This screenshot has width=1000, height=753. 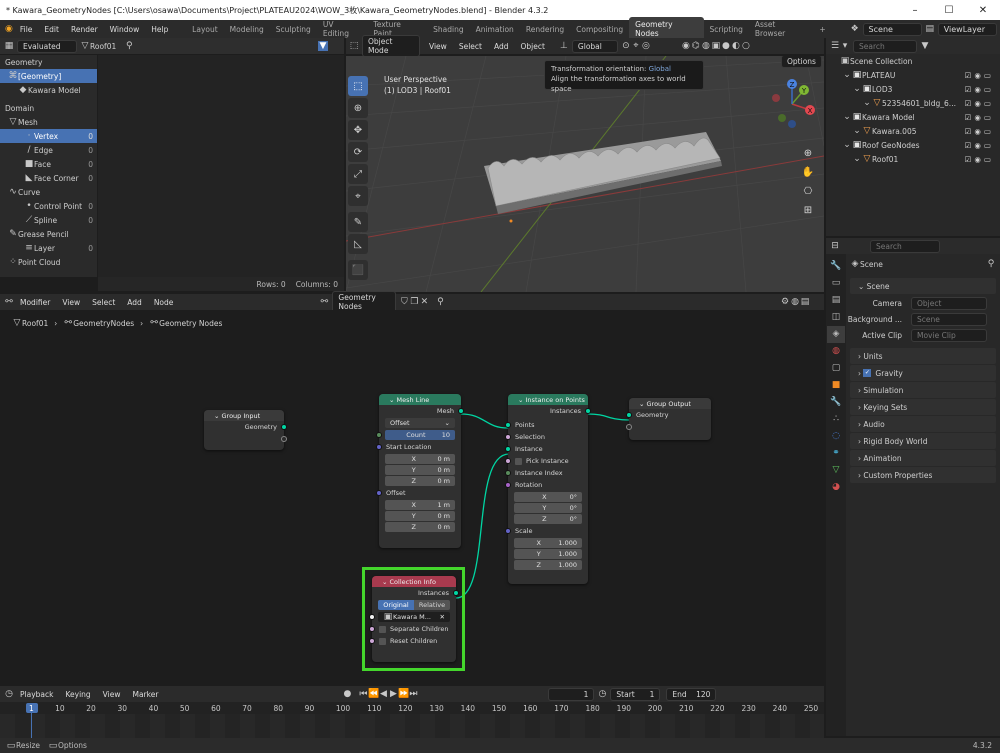 I want to click on evaluation-mode-dropdown: Evaluated, so click(x=47, y=46).